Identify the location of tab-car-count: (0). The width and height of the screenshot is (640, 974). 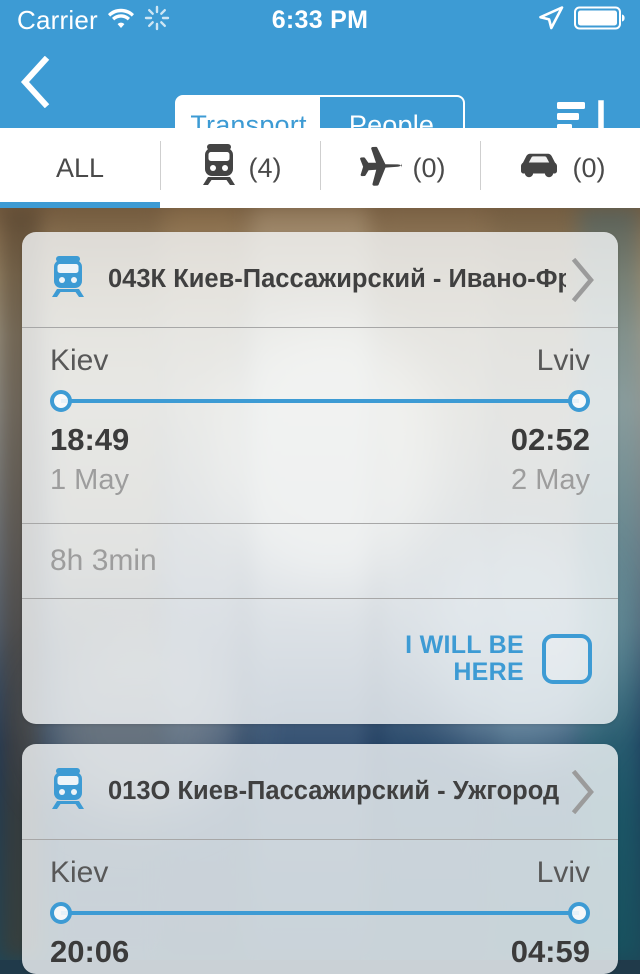
(589, 167).